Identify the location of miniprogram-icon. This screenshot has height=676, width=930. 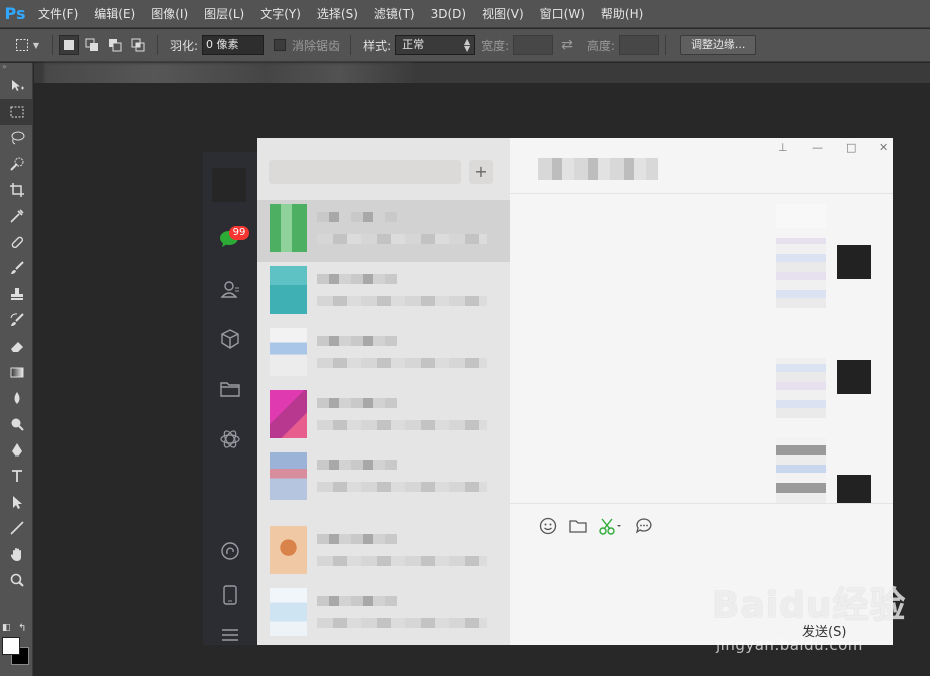
(230, 439).